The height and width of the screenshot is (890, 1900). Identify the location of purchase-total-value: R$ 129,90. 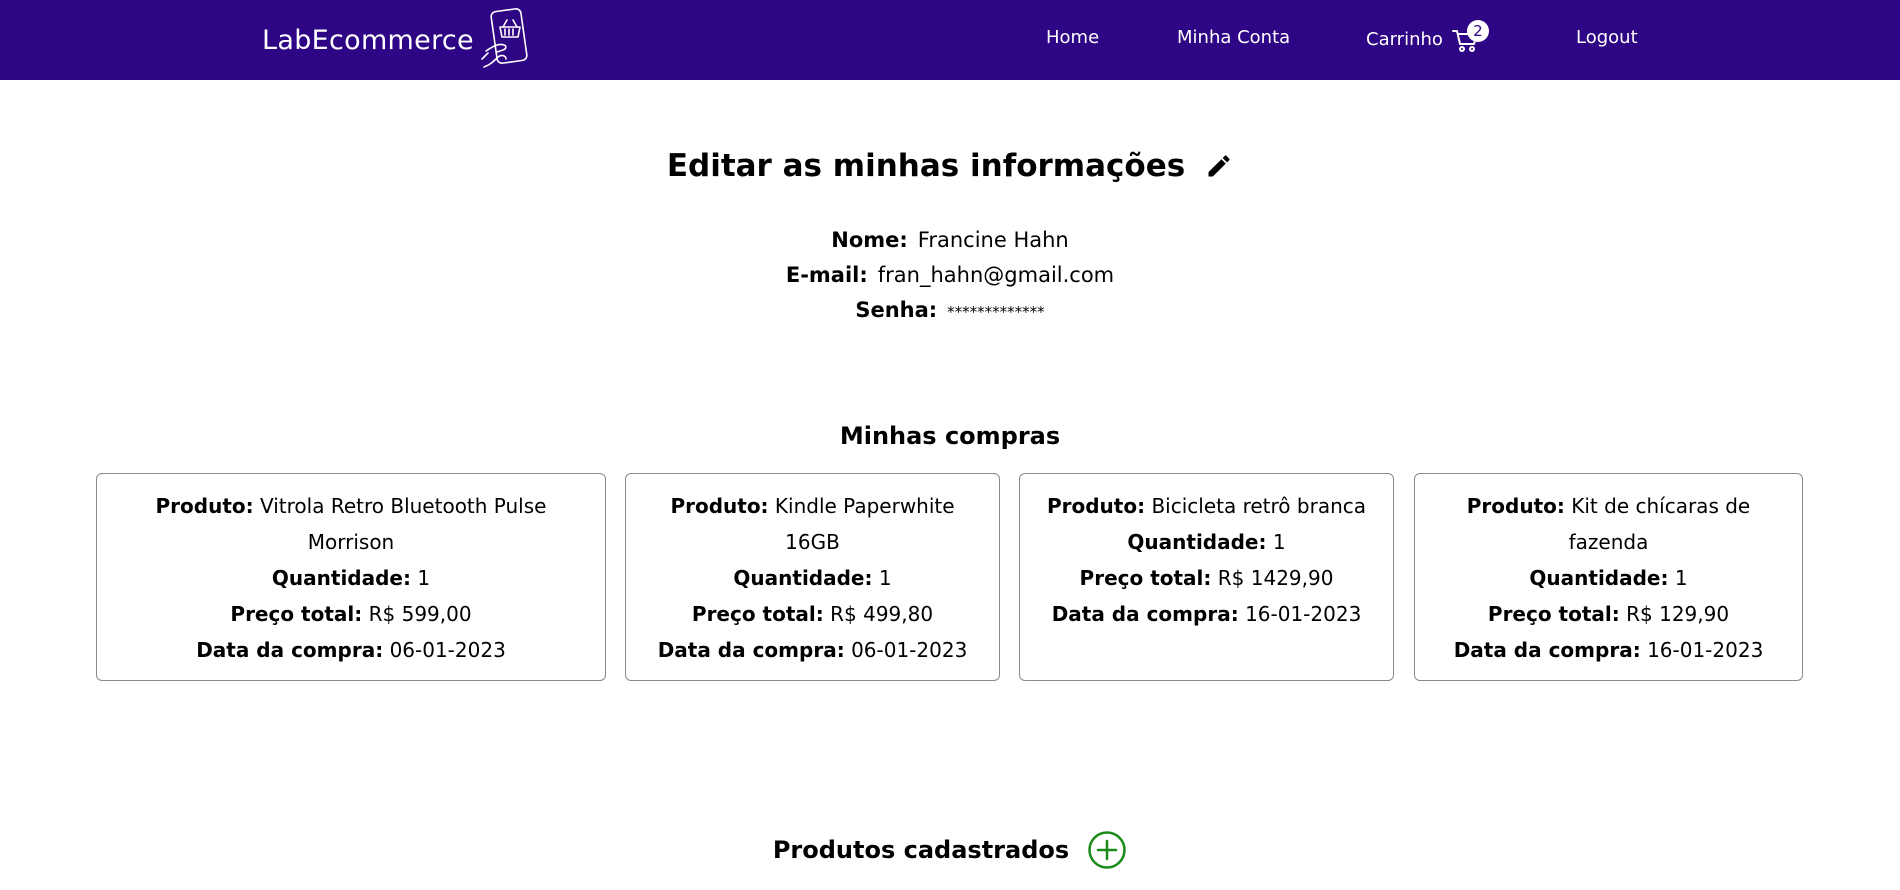
(1678, 614).